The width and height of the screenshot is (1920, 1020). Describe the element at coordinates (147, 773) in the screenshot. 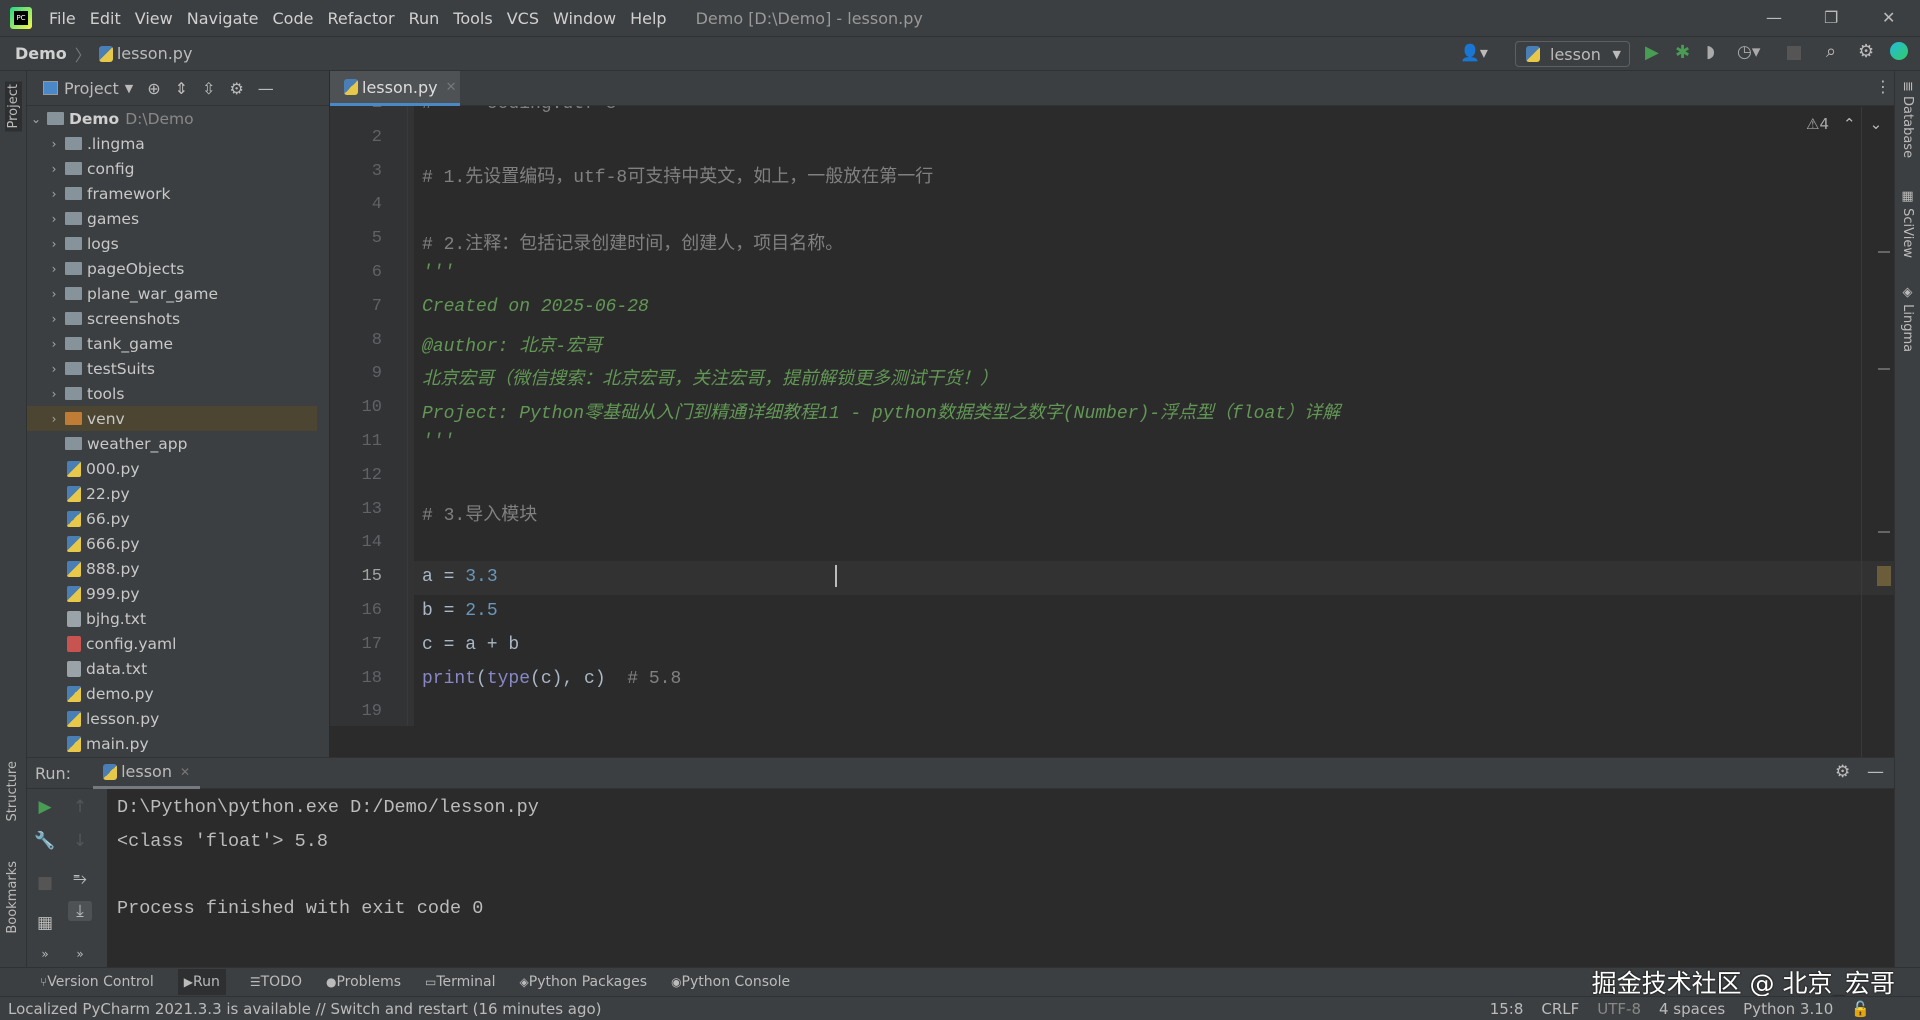

I see `run-tab-lesson: lesson ✕` at that location.